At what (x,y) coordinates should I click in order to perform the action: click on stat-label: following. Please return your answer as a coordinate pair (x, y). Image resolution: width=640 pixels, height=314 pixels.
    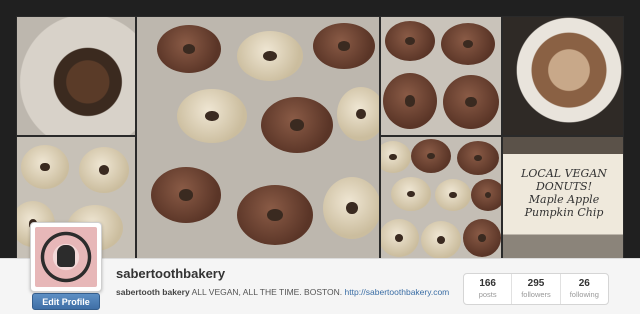
    Looking at the image, I should click on (584, 294).